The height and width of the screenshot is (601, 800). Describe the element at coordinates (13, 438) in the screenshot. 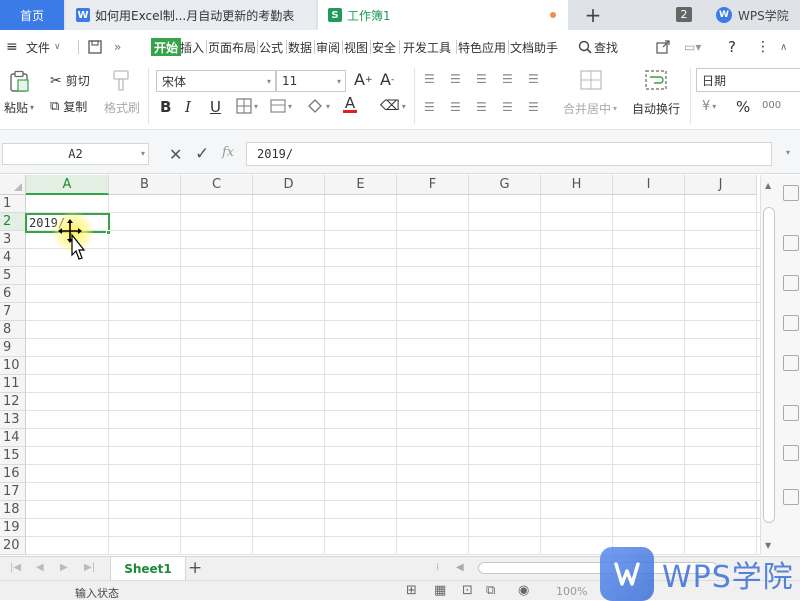

I see `row-header-14: 14` at that location.